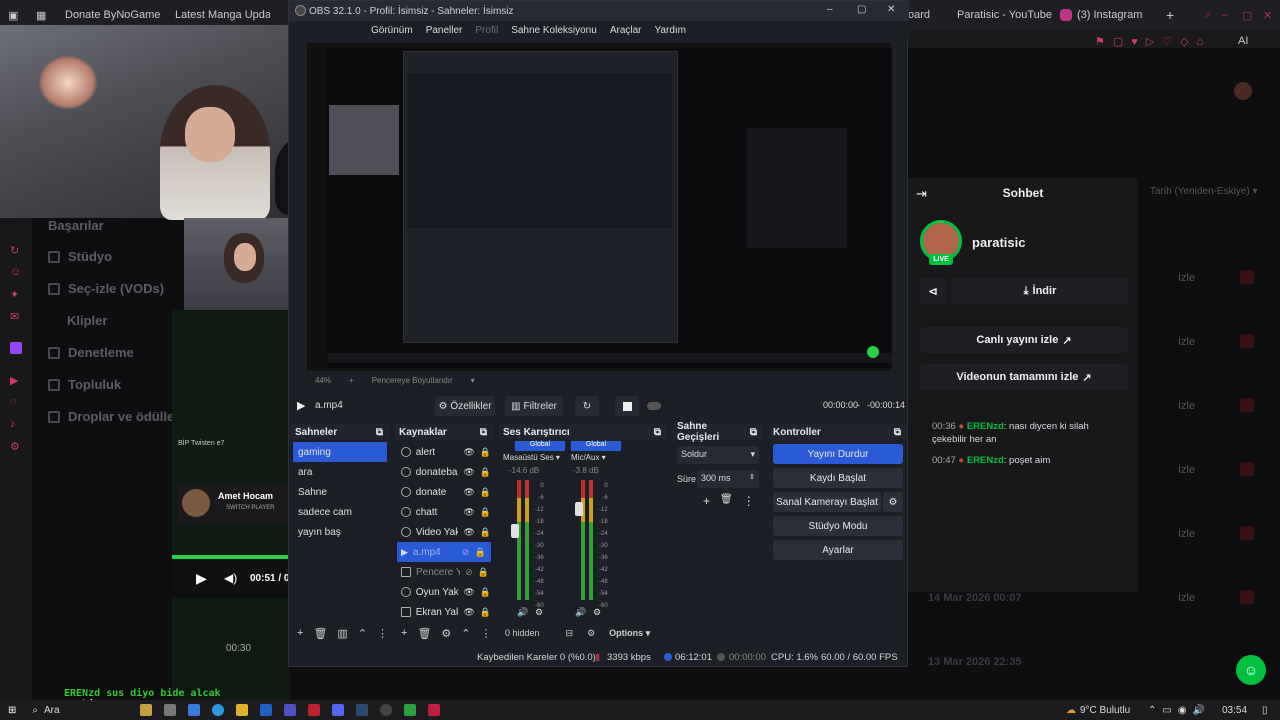 This screenshot has width=1280, height=720. I want to click on support-chat-icon: ☺, so click(1251, 670).